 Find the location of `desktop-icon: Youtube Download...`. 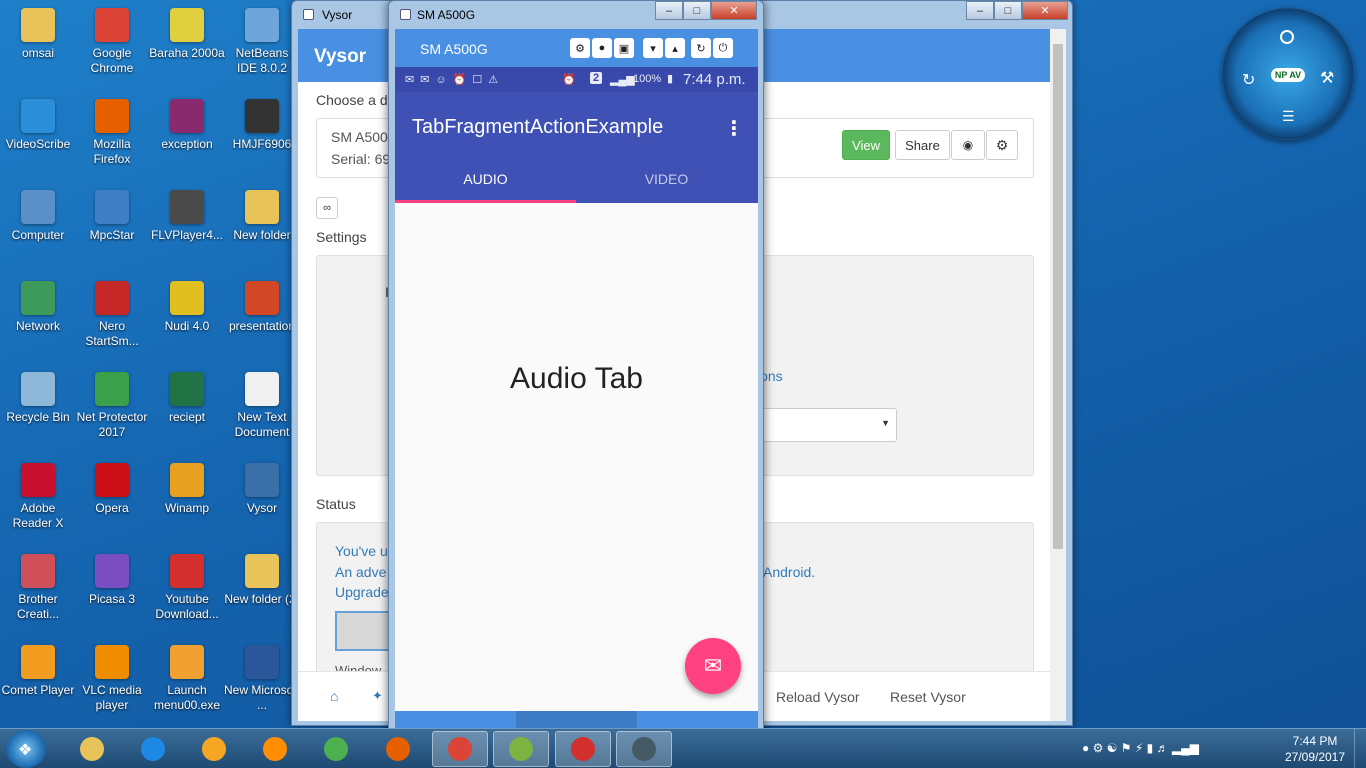

desktop-icon: Youtube Download... is located at coordinates (187, 588).